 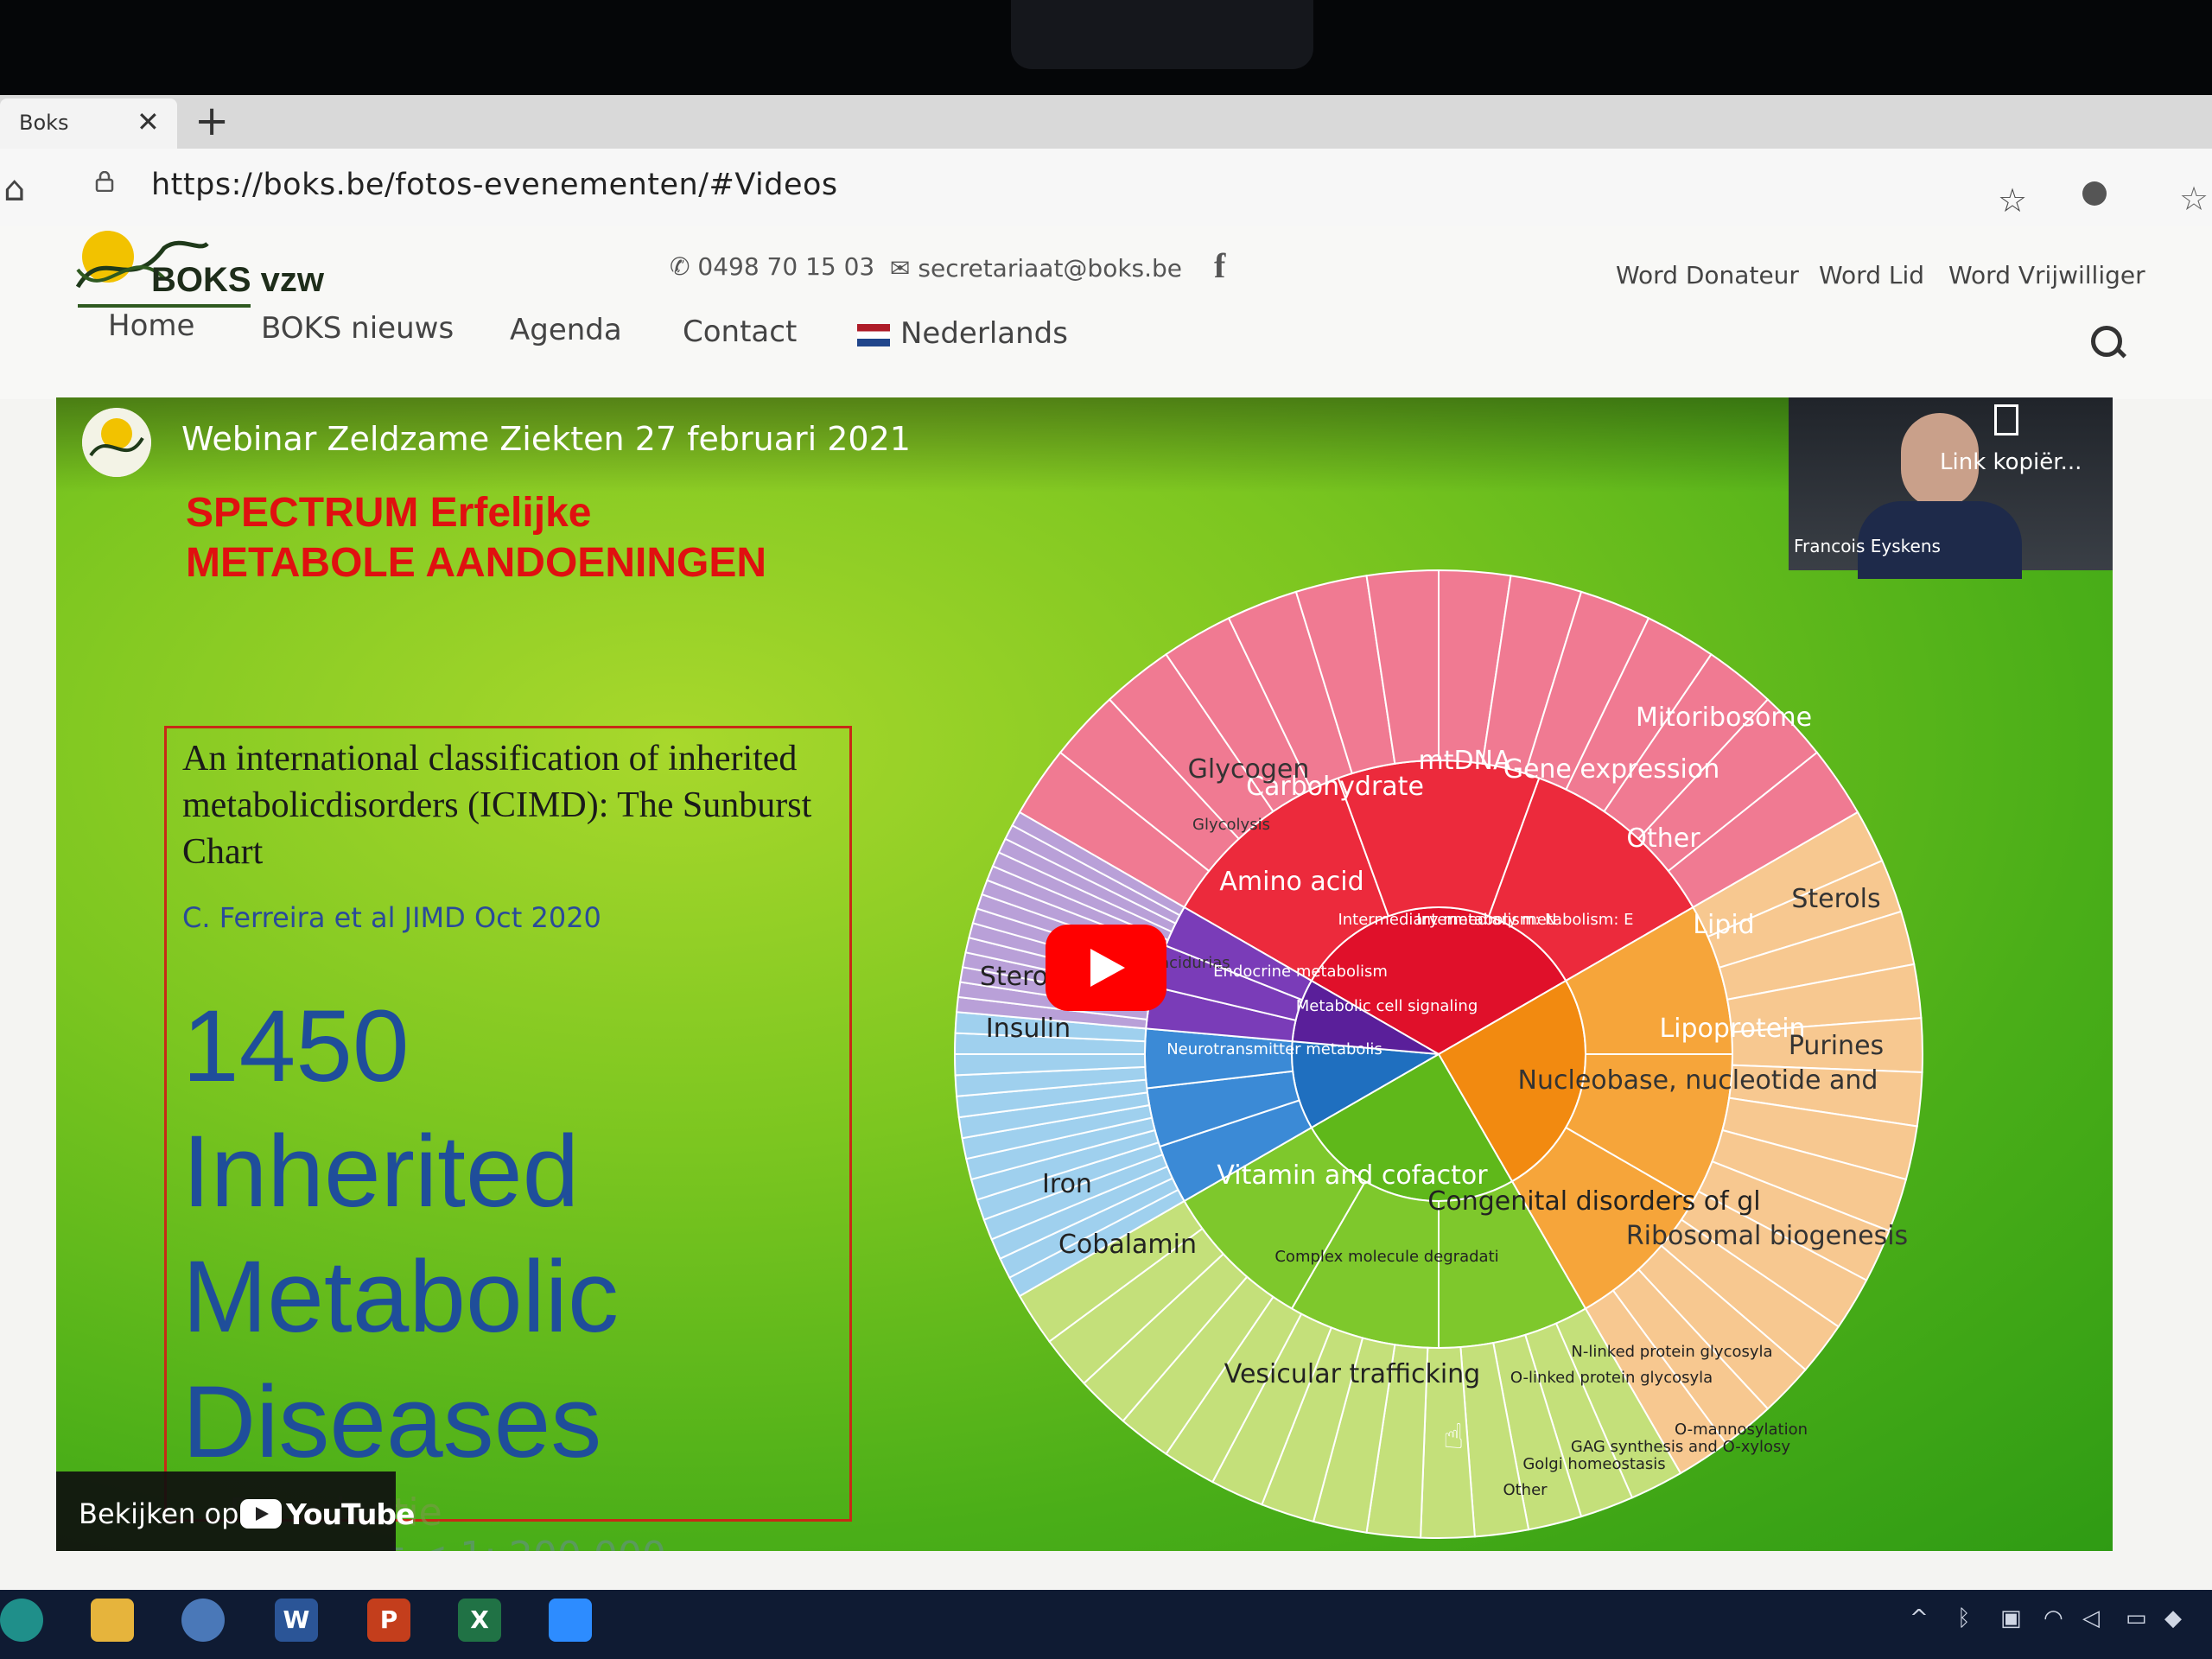 What do you see at coordinates (391, 917) in the screenshot?
I see `slide-paper-author: C. Ferreira et al JIMD Oct 2020` at bounding box center [391, 917].